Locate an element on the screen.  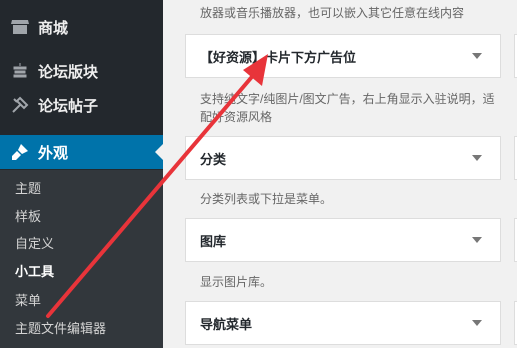
forum-post-icon is located at coordinates (20, 105).